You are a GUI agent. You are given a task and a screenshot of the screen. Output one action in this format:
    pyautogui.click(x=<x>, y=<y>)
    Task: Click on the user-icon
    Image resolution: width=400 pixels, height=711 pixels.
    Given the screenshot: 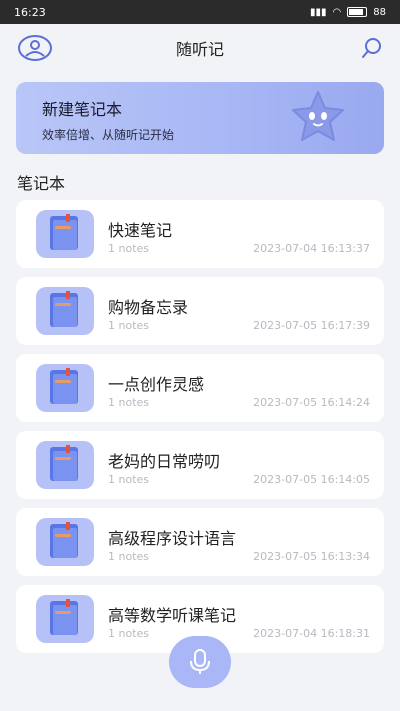 What is the action you would take?
    pyautogui.click(x=35, y=48)
    